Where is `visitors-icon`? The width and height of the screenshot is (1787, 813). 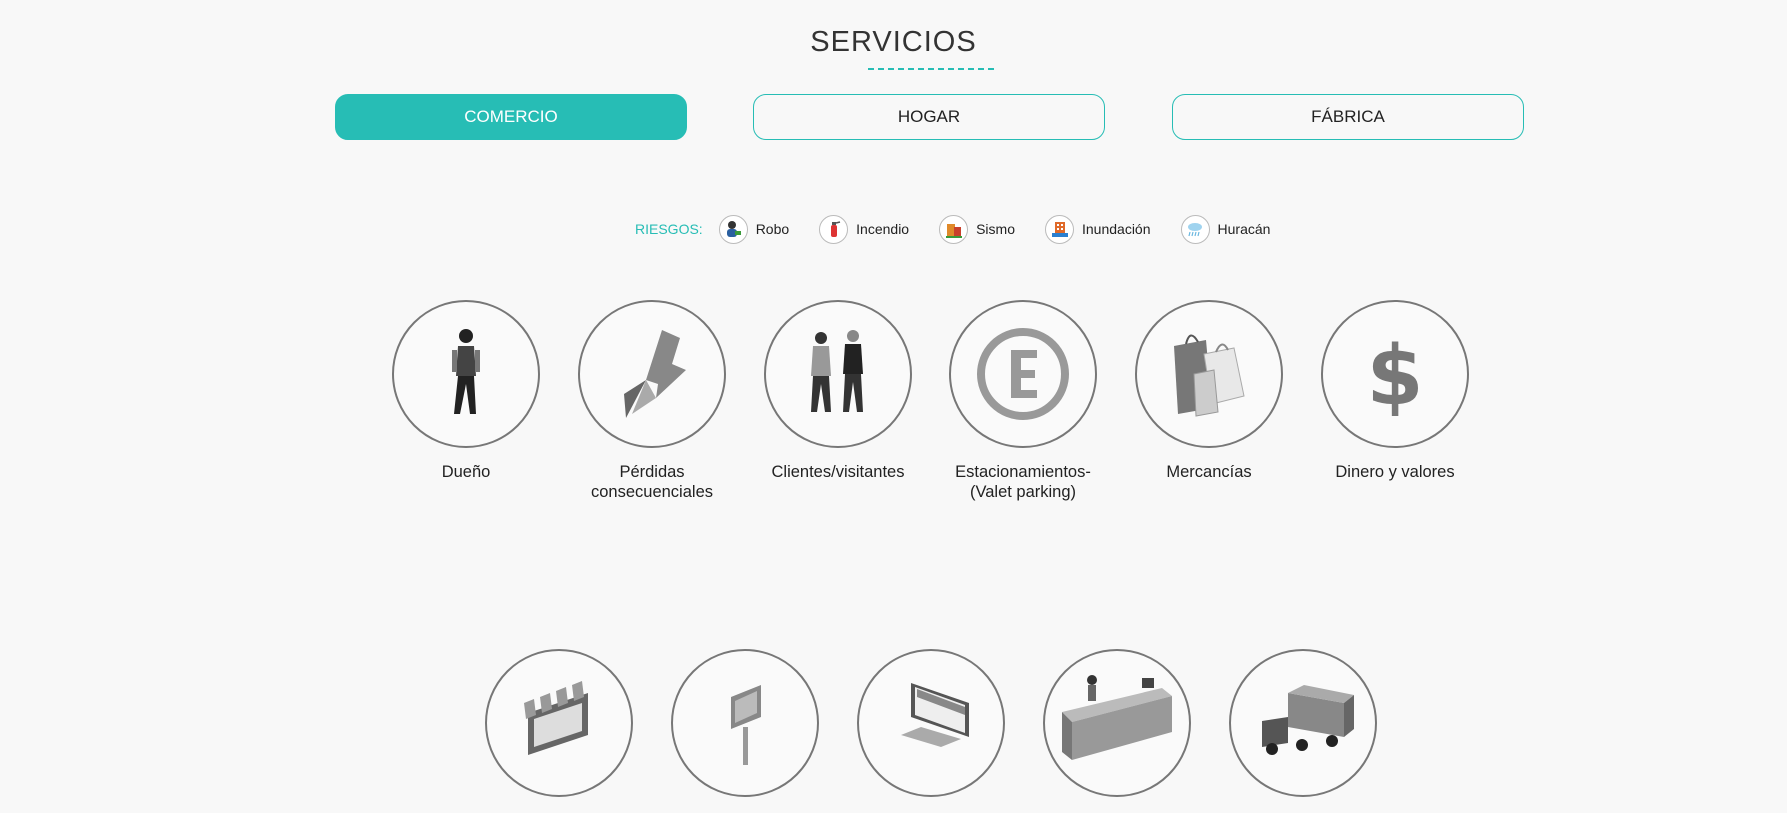
visitors-icon is located at coordinates (837, 371).